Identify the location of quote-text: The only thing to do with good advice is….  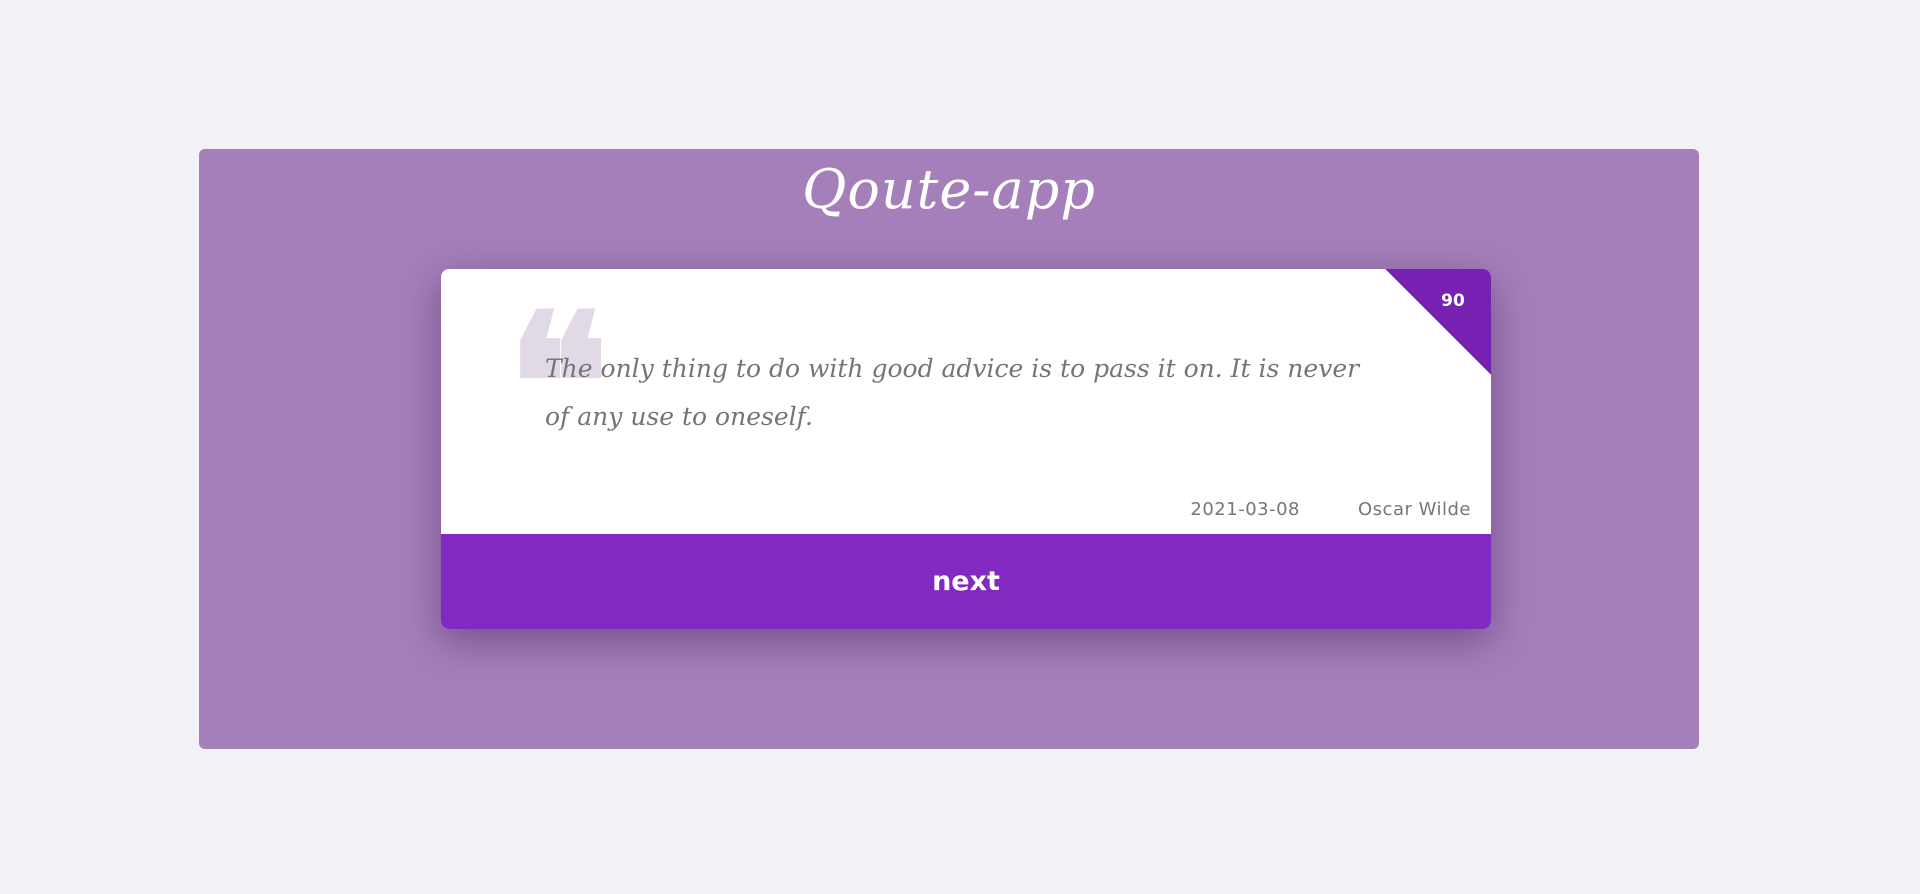
(952, 392).